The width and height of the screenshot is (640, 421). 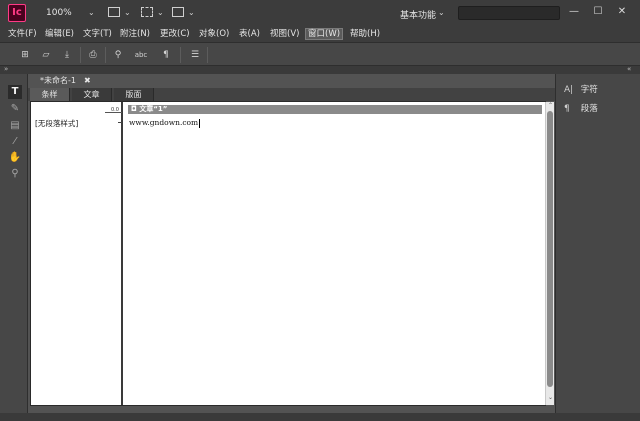 What do you see at coordinates (59, 34) in the screenshot?
I see `menu-edit: 编辑(E)` at bounding box center [59, 34].